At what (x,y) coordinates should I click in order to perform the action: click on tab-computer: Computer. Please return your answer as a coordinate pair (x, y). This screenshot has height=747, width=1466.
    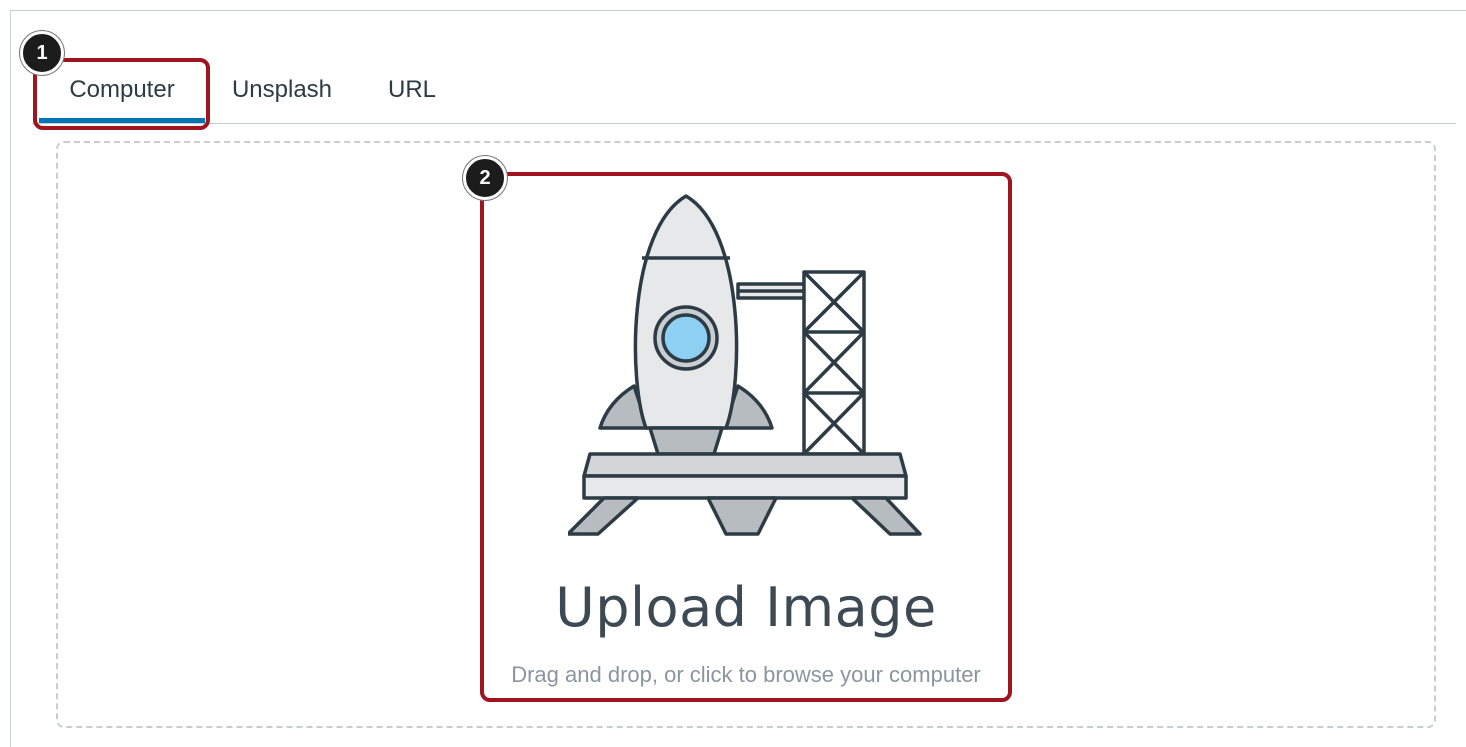
    Looking at the image, I should click on (122, 89).